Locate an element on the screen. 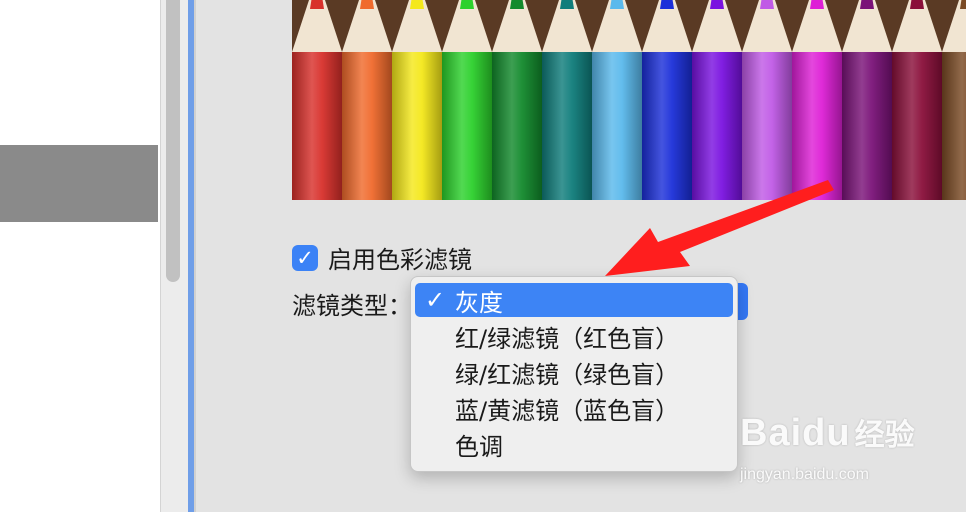 The height and width of the screenshot is (512, 966). menu-item-protanopia: 红/绿滤镜（红色盲） is located at coordinates (574, 336).